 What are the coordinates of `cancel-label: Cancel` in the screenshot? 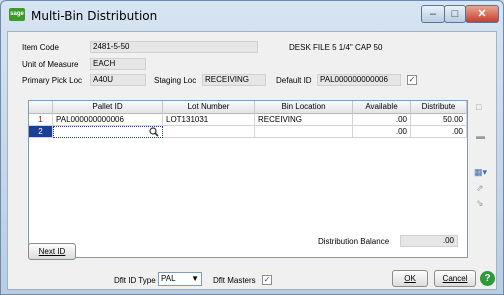 It's located at (455, 278).